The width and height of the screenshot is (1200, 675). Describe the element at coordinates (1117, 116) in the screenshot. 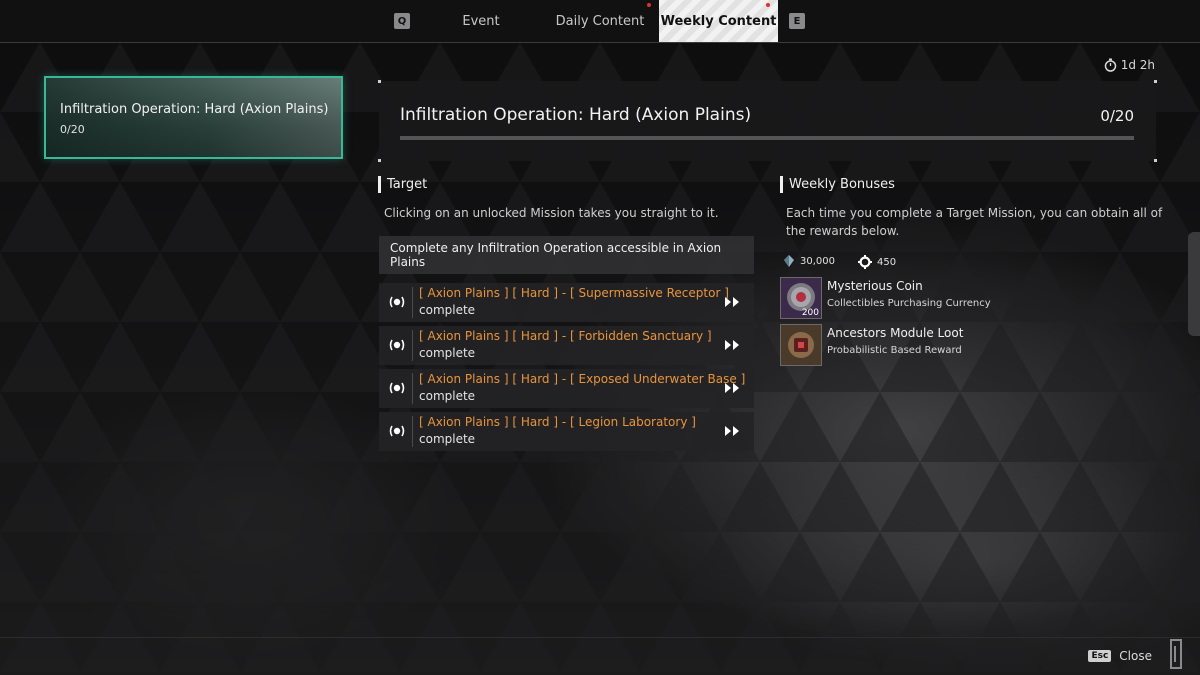

I see `operation-progress-count: 0/20` at that location.